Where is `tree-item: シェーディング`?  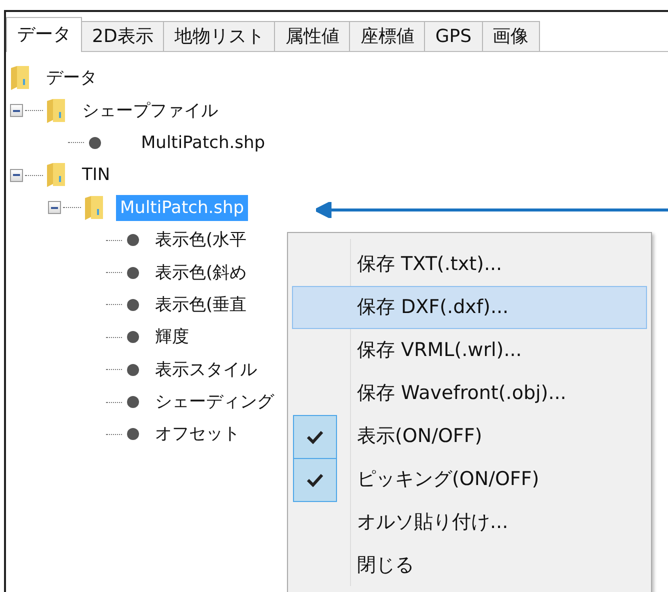
tree-item: シェーディング is located at coordinates (214, 402).